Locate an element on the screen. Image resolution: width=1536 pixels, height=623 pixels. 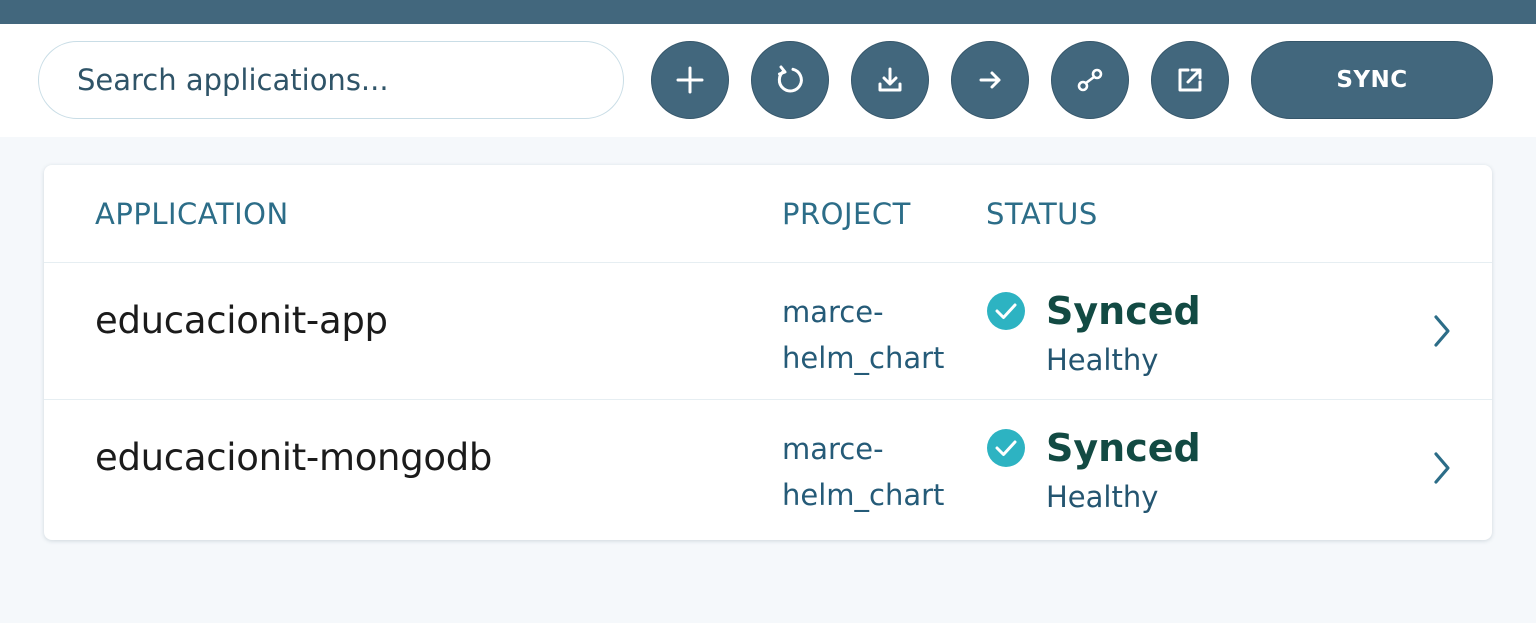
link-button is located at coordinates (1090, 80).